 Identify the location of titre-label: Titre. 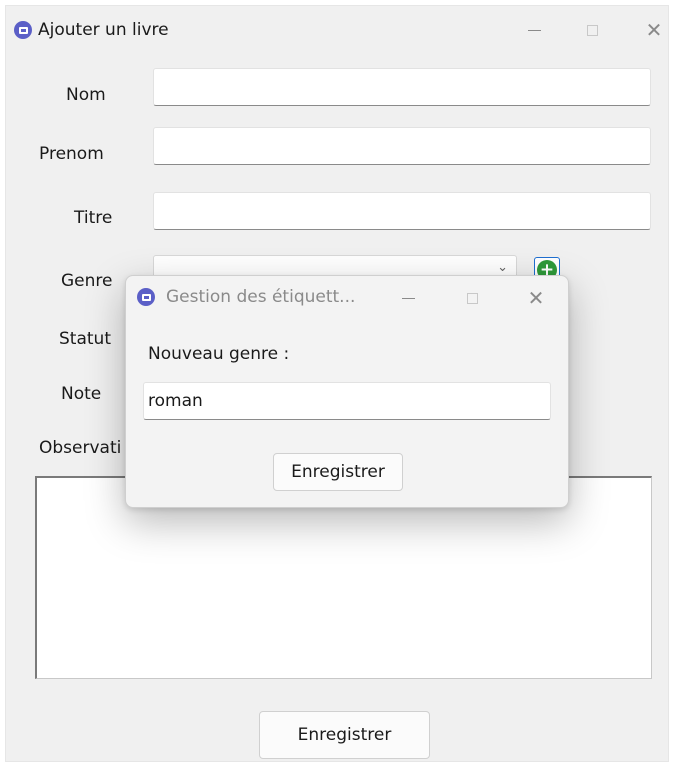
(93, 218).